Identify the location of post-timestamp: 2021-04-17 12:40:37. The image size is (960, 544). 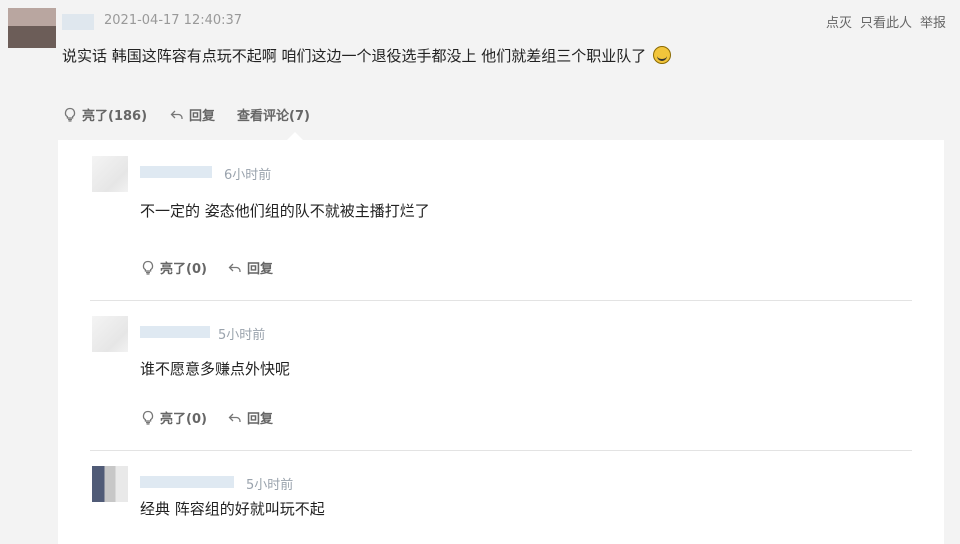
(173, 20).